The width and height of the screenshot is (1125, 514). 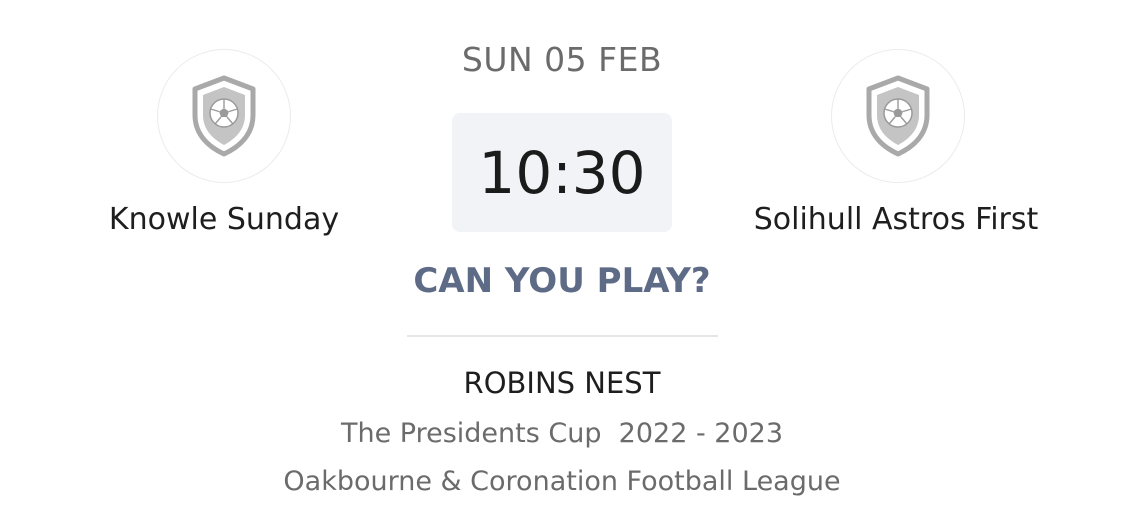 What do you see at coordinates (562, 336) in the screenshot?
I see `divider` at bounding box center [562, 336].